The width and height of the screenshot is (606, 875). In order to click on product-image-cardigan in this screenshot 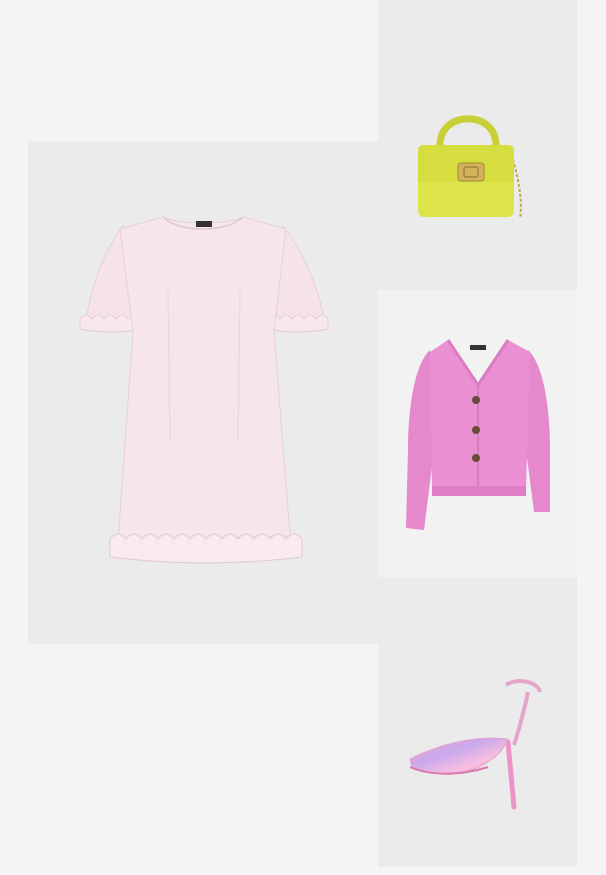, I will do `click(477, 433)`.